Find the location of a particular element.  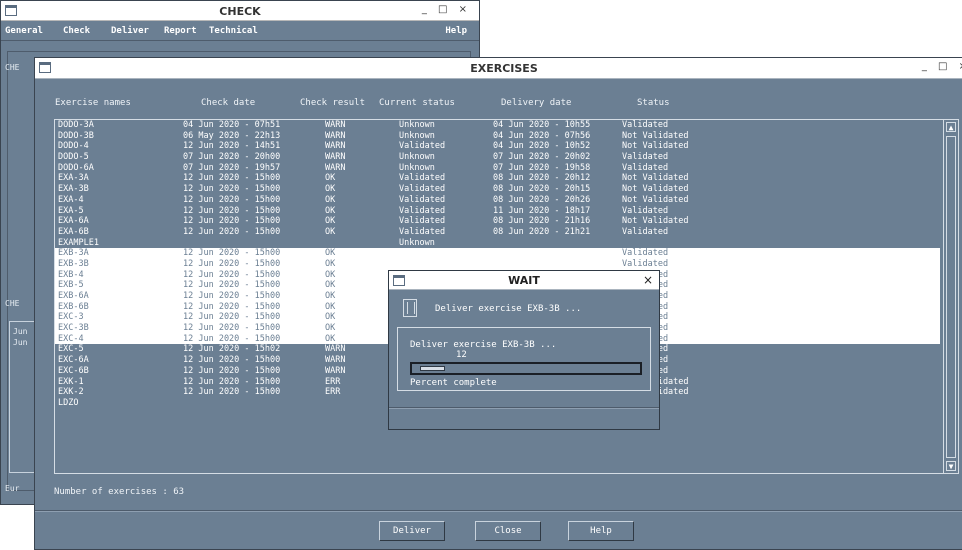

menu-check: Check is located at coordinates (76, 31).